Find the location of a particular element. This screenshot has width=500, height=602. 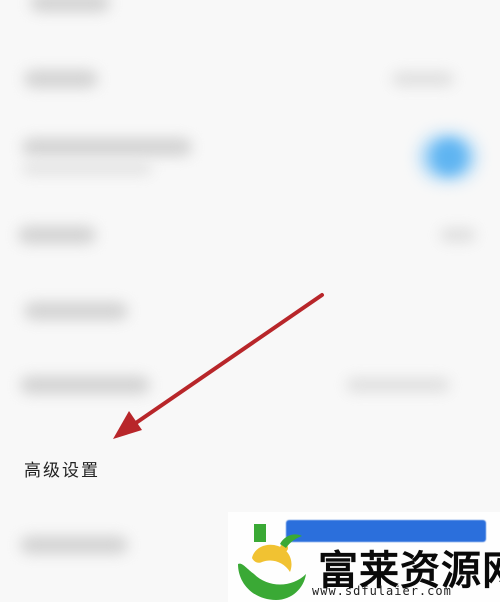

toggle-knob is located at coordinates (449, 157).